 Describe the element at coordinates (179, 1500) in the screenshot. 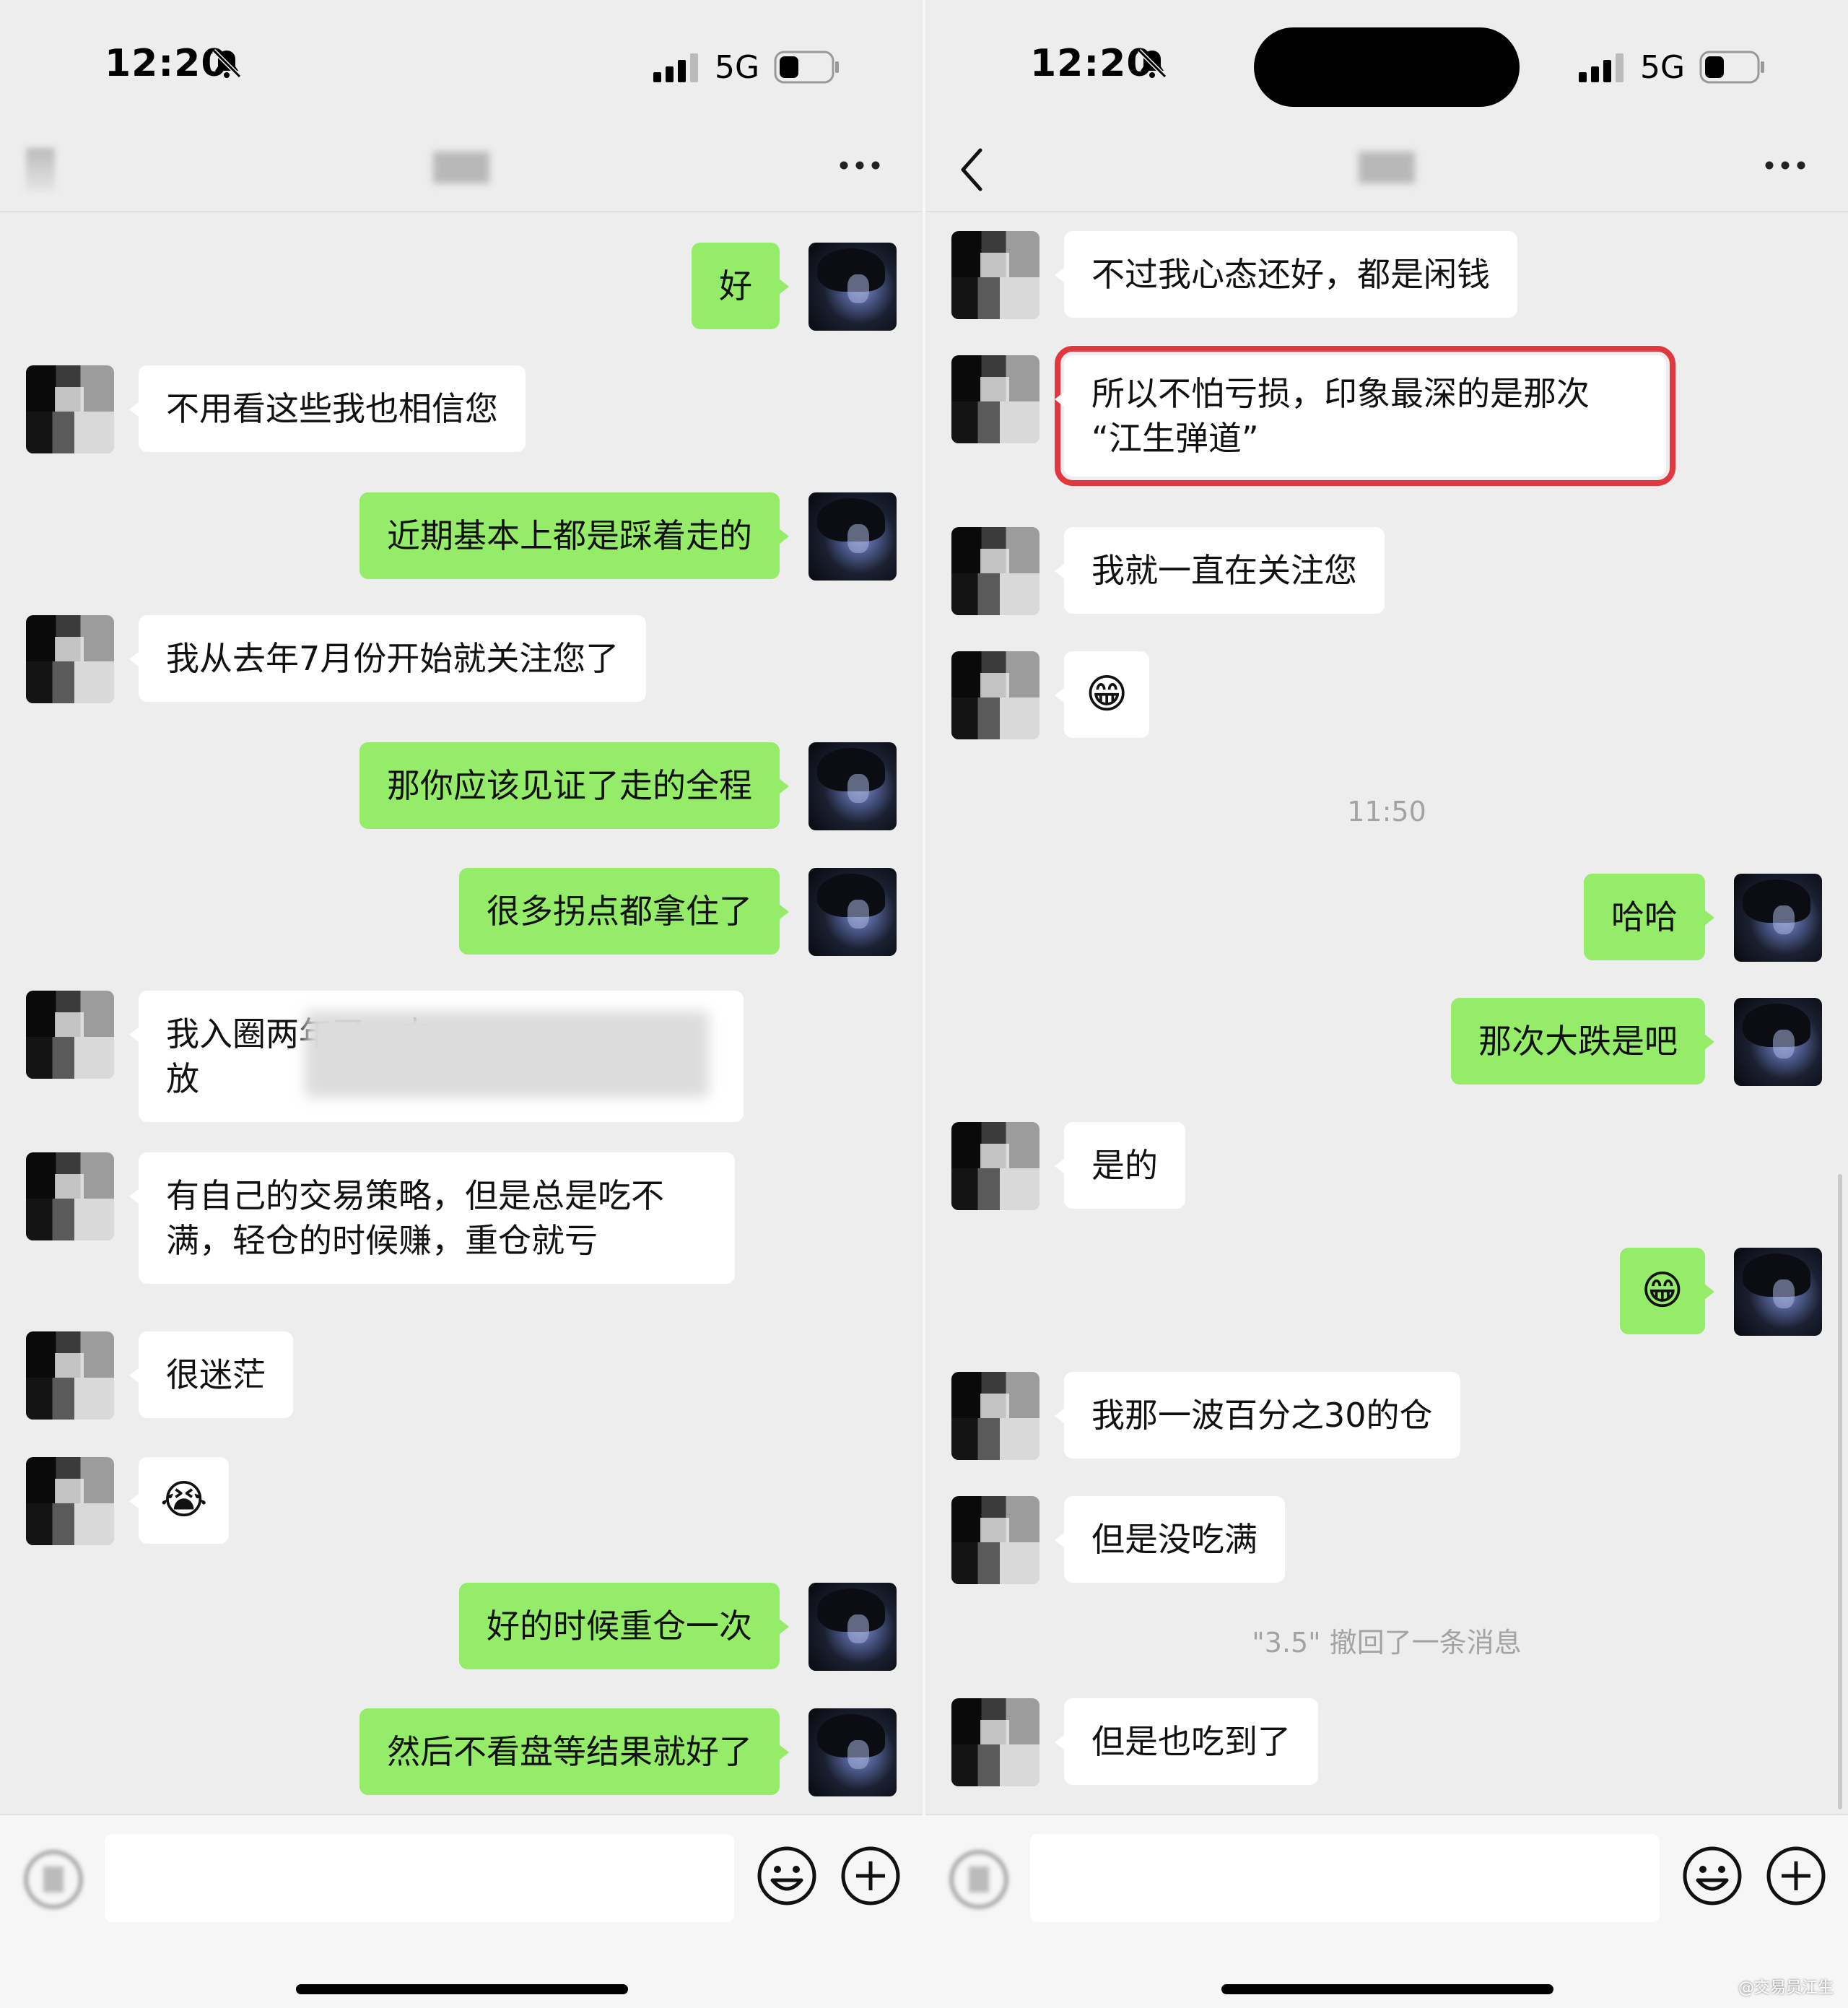

I see `crying-emoji-message: 😭` at that location.